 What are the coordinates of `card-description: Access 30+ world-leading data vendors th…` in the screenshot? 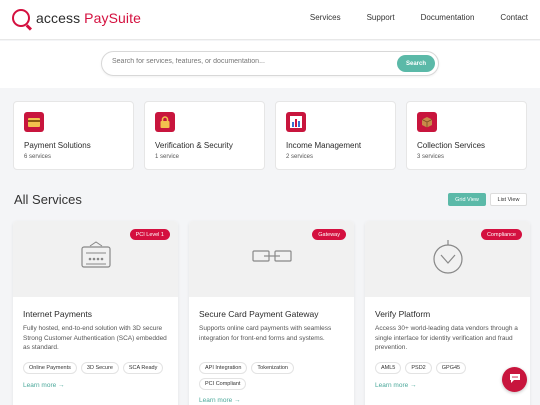 It's located at (446, 338).